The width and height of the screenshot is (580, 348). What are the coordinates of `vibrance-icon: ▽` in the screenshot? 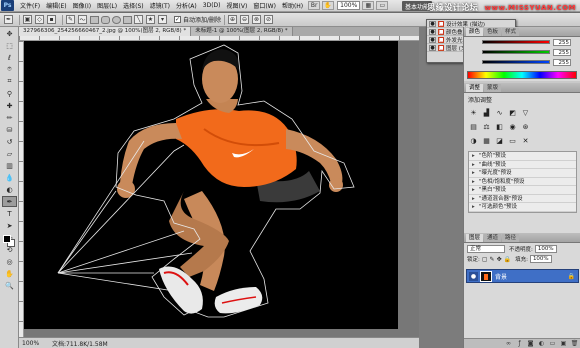 It's located at (525, 113).